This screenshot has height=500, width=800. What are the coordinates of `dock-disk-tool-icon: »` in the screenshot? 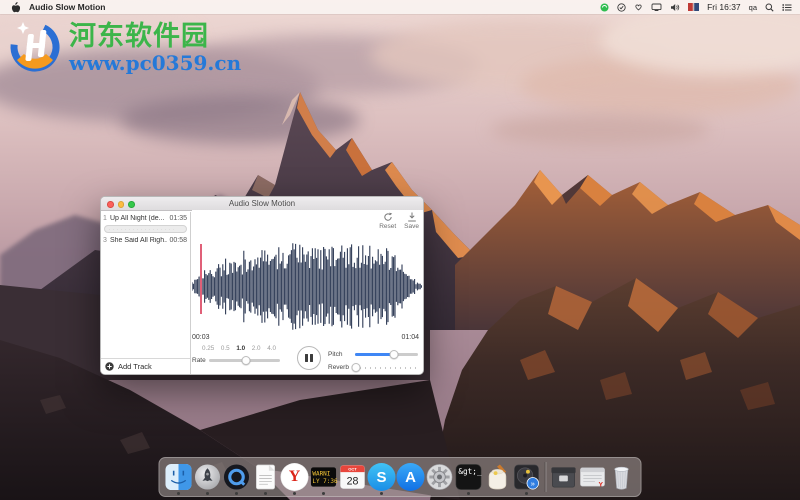 It's located at (527, 479).